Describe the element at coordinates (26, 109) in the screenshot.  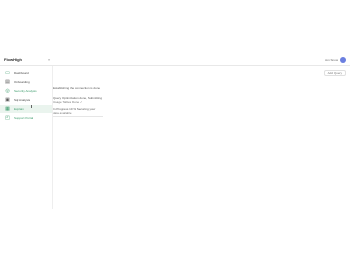
I see `sidebar-item-explain: ▦ Explain` at that location.